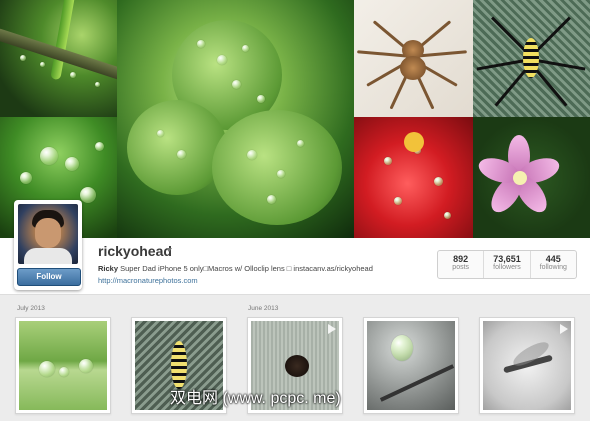 The width and height of the screenshot is (590, 421). What do you see at coordinates (507, 267) in the screenshot?
I see `stat-label: followers` at bounding box center [507, 267].